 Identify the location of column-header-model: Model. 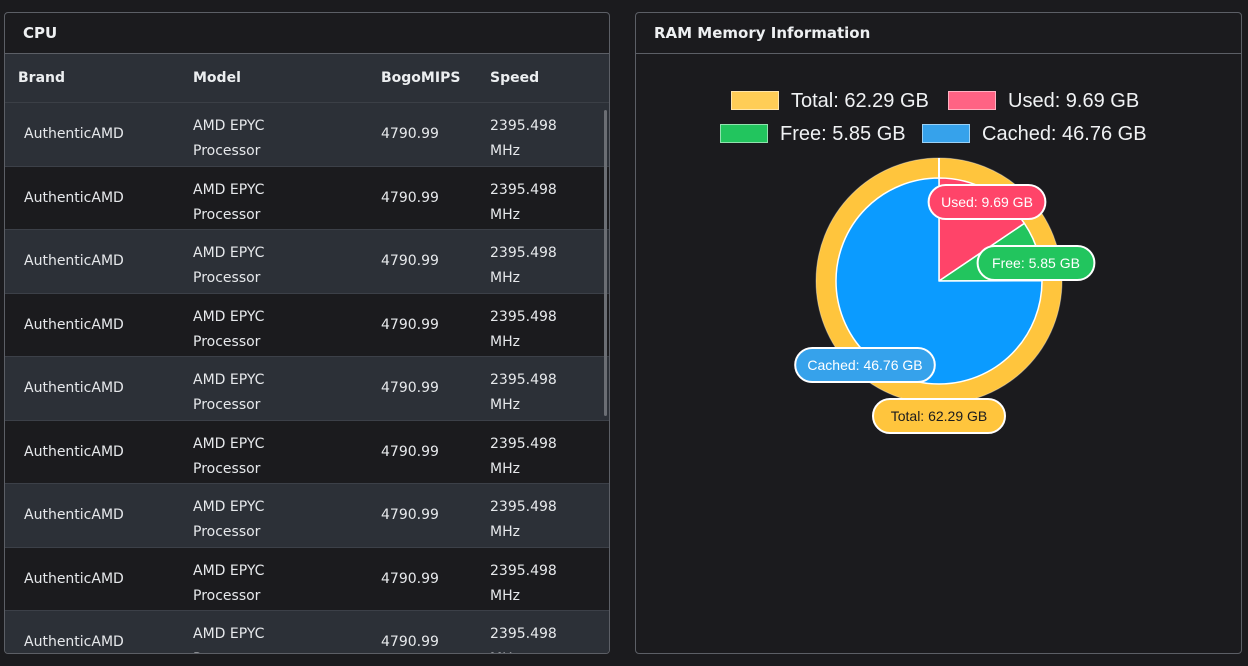
(217, 78).